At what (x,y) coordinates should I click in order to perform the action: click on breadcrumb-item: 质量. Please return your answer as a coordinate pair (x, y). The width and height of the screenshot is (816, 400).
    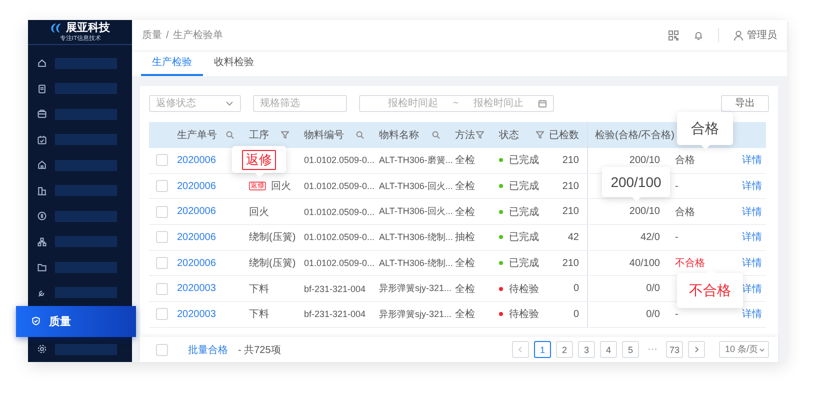
    Looking at the image, I should click on (152, 35).